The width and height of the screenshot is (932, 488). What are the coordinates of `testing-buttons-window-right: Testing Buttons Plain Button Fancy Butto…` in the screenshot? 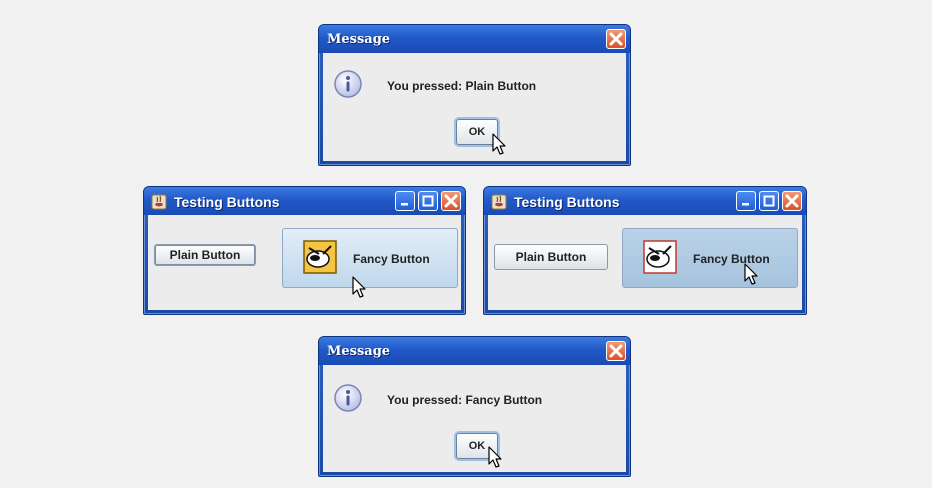 It's located at (645, 250).